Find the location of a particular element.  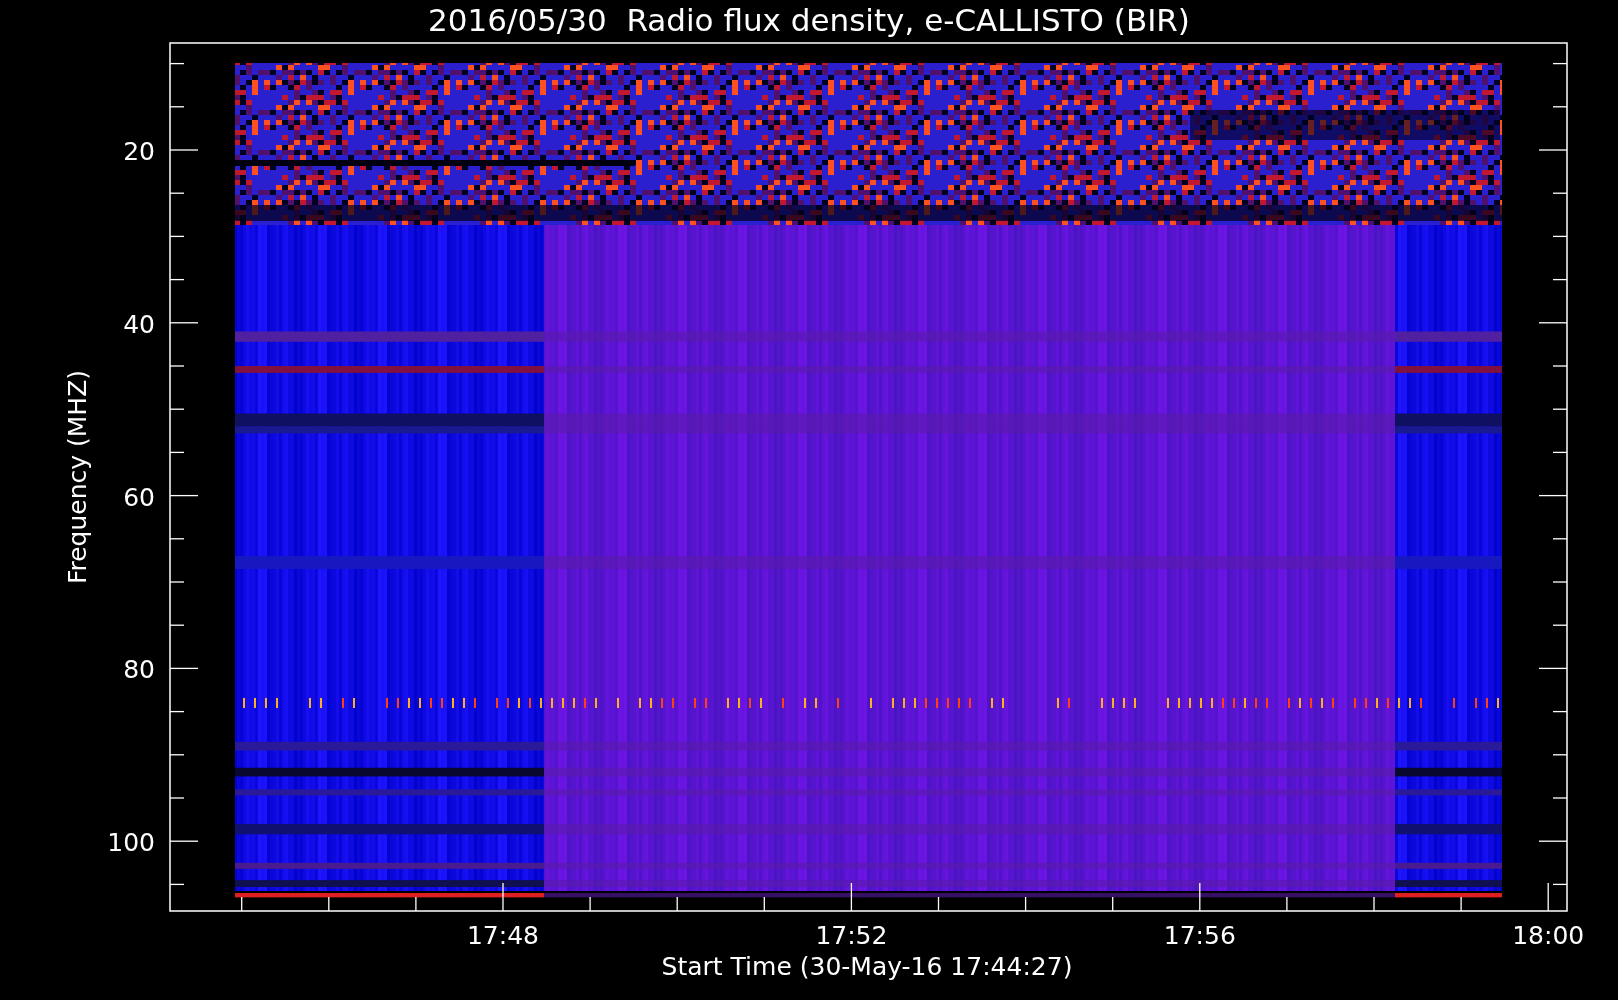

tick-label: 60 is located at coordinates (139, 497).